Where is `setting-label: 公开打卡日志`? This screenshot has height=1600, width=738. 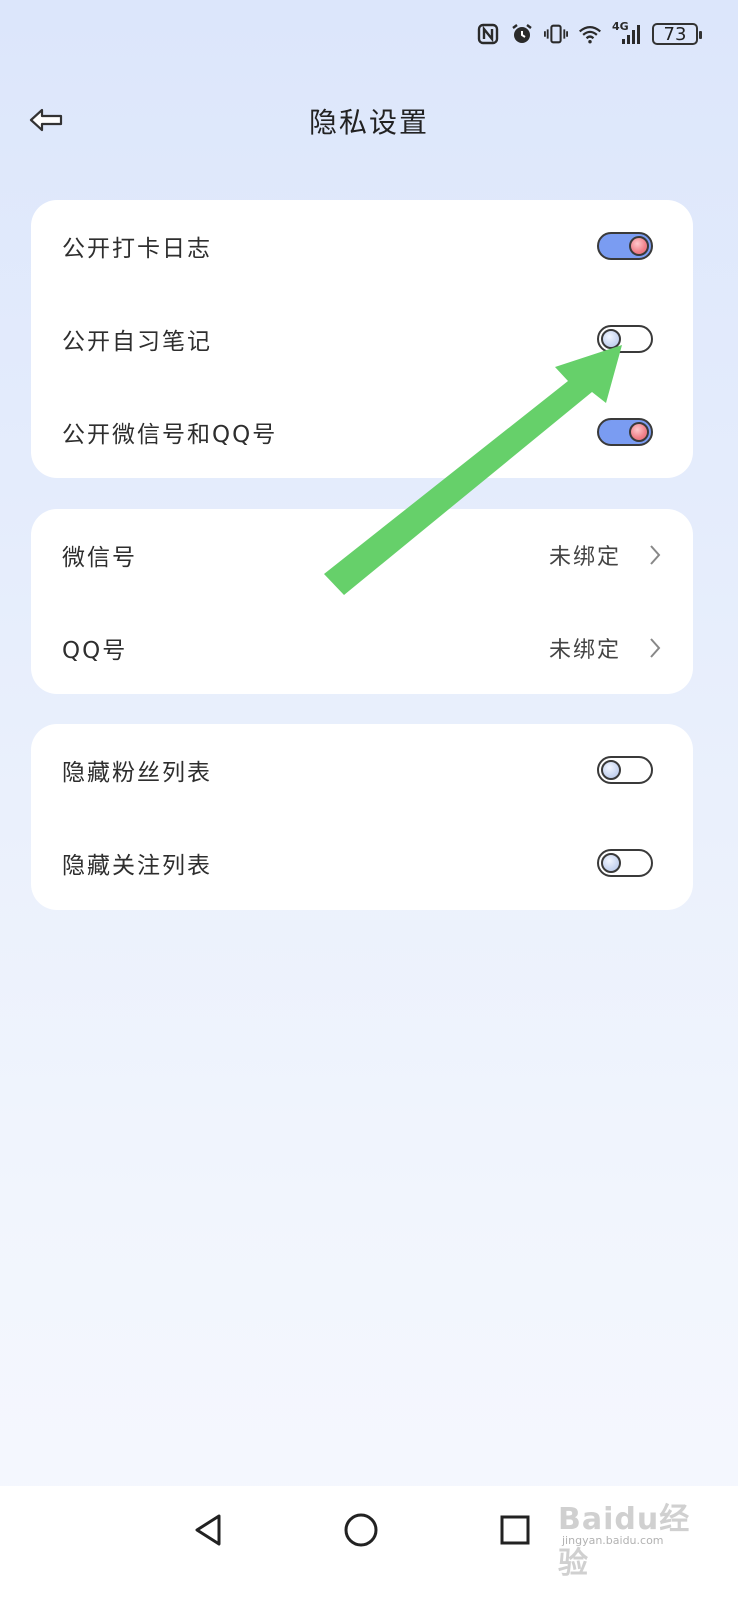
setting-label: 公开打卡日志 is located at coordinates (137, 249).